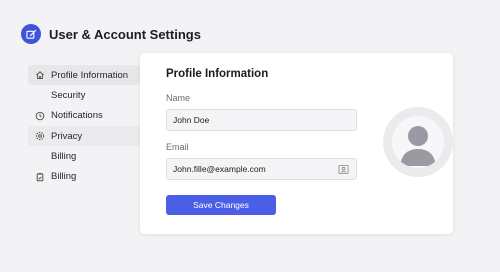  I want to click on sidebar-item-privacy: Privacy, so click(84, 136).